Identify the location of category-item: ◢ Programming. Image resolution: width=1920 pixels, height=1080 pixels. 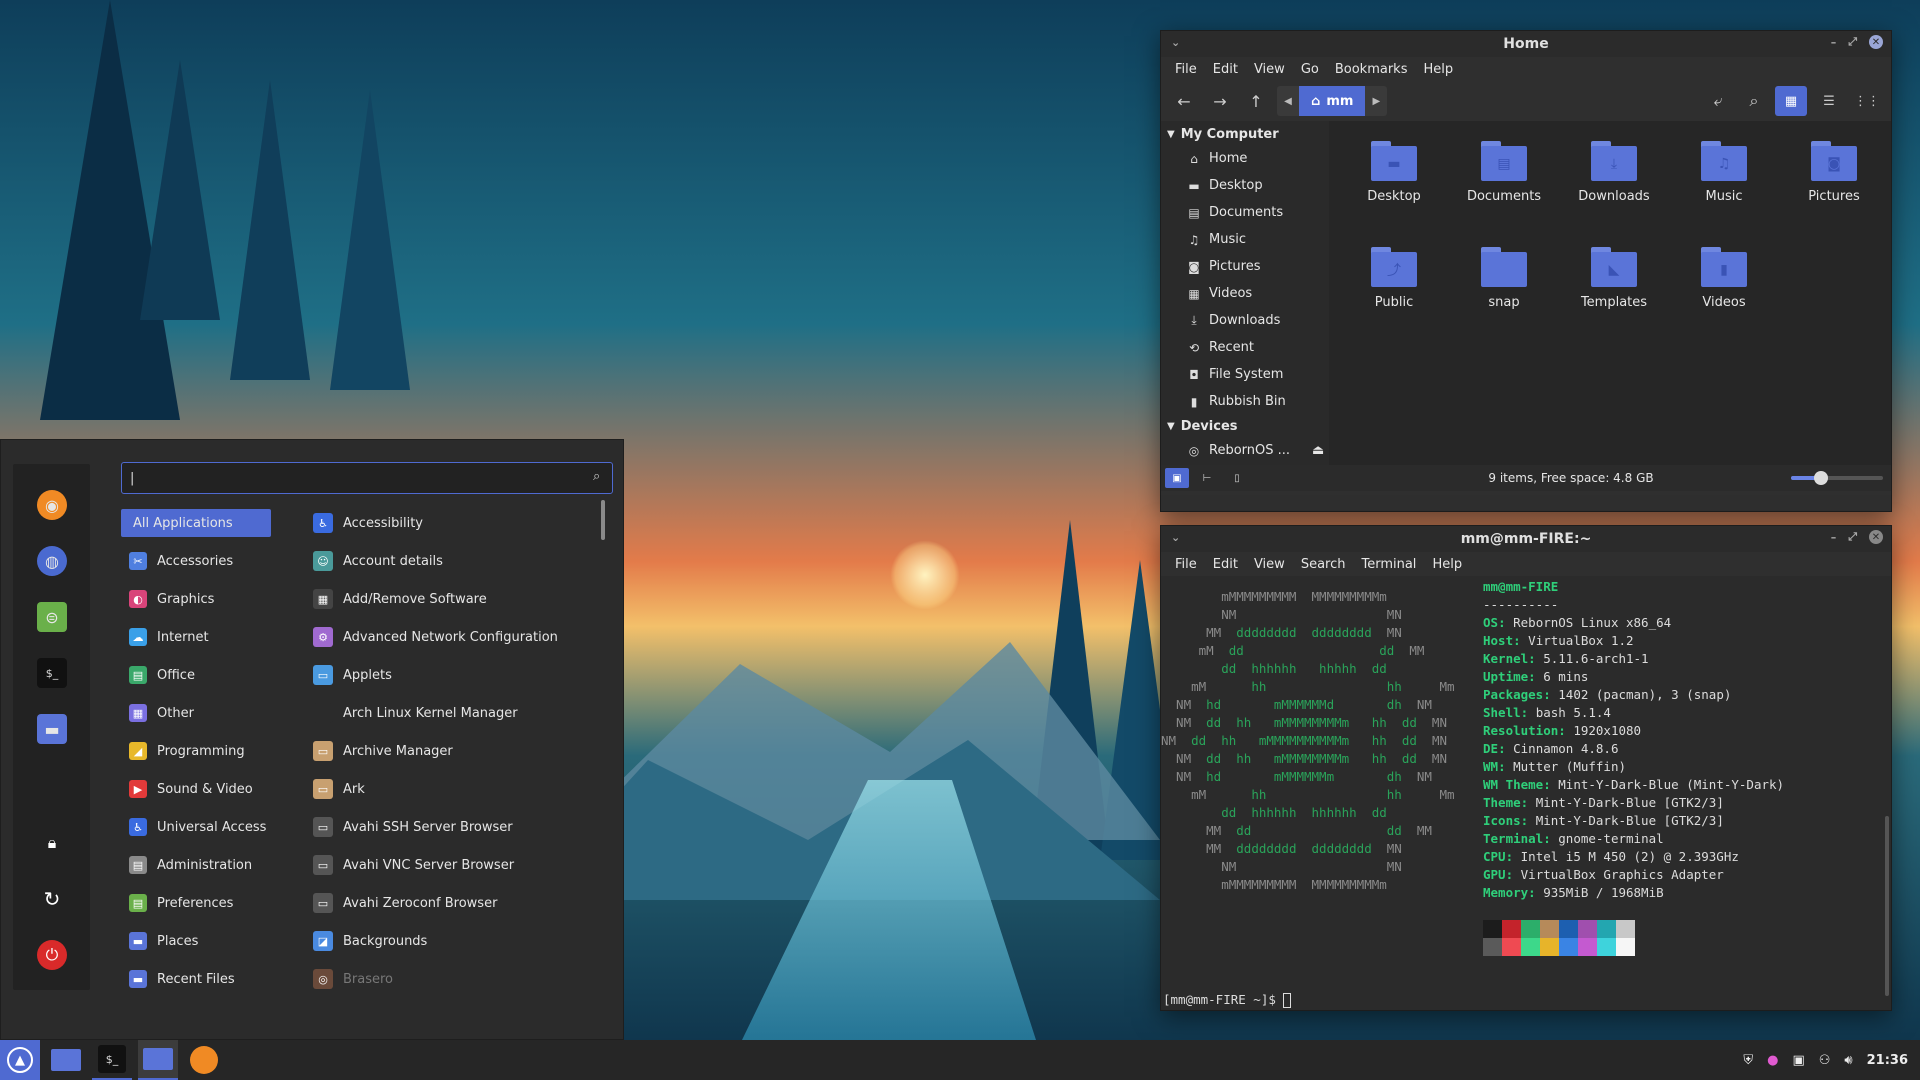
(196, 751).